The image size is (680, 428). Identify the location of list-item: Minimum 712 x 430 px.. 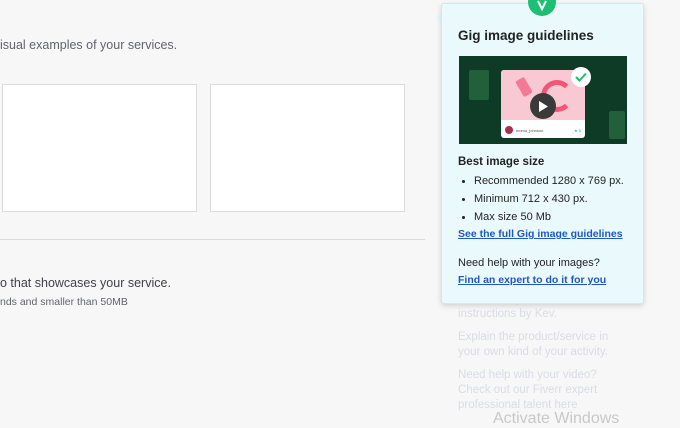
(541, 199).